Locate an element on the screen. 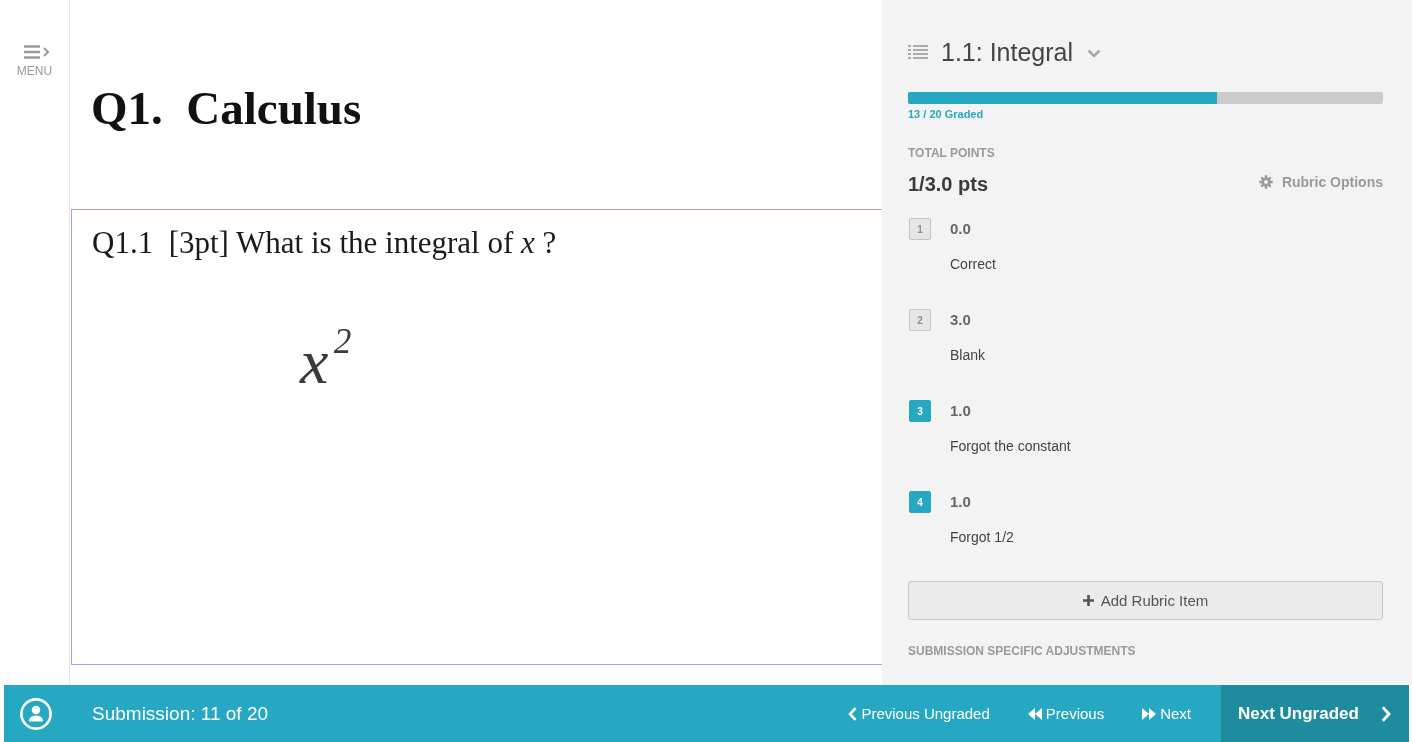 The image size is (1412, 742). submission-counter: Submission: 11 of 20 is located at coordinates (180, 713).